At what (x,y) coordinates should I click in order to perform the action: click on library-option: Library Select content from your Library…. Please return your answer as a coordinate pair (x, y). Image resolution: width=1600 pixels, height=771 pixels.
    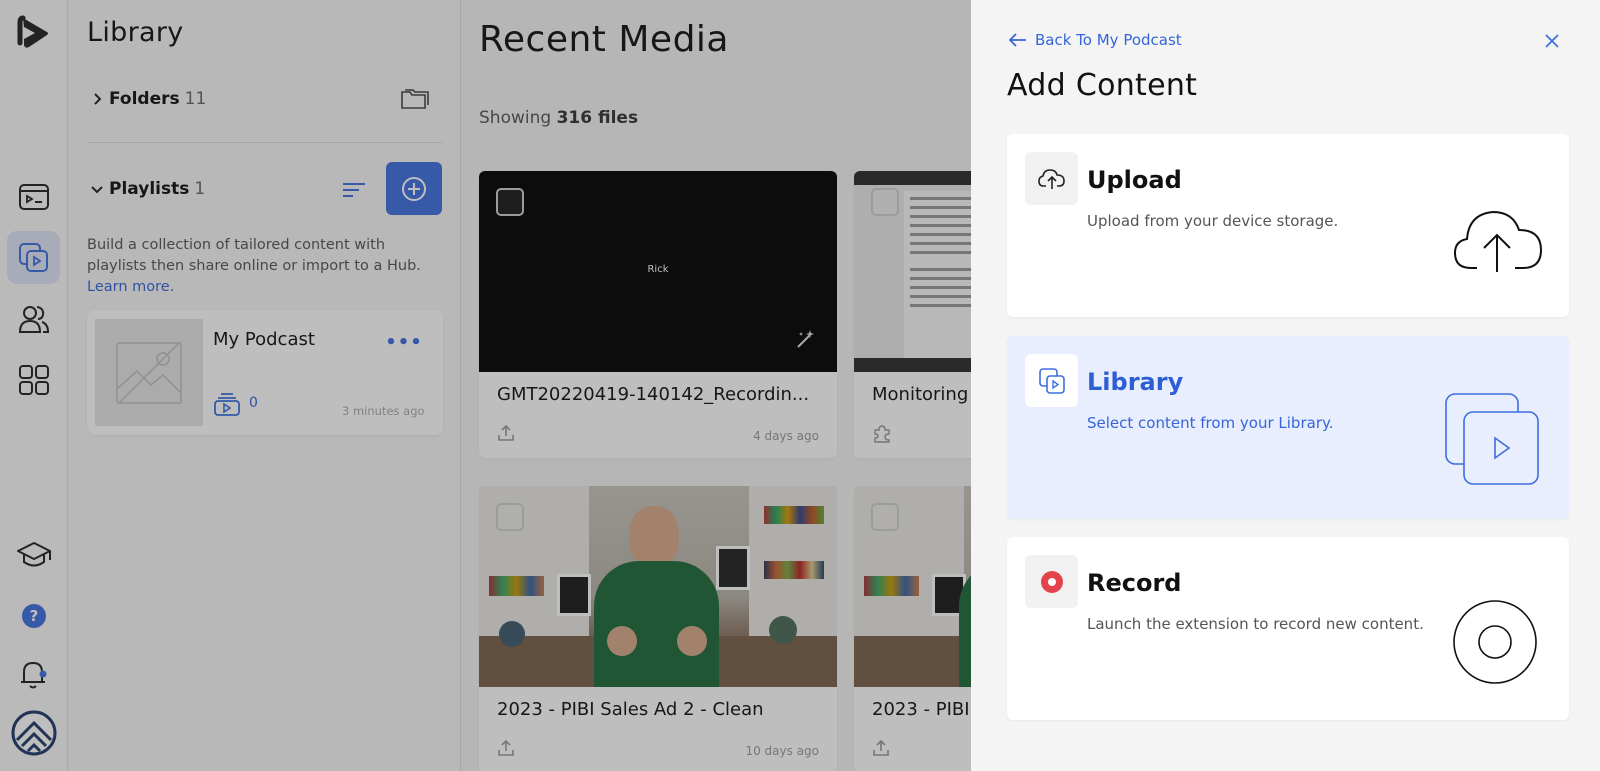
    Looking at the image, I should click on (1288, 427).